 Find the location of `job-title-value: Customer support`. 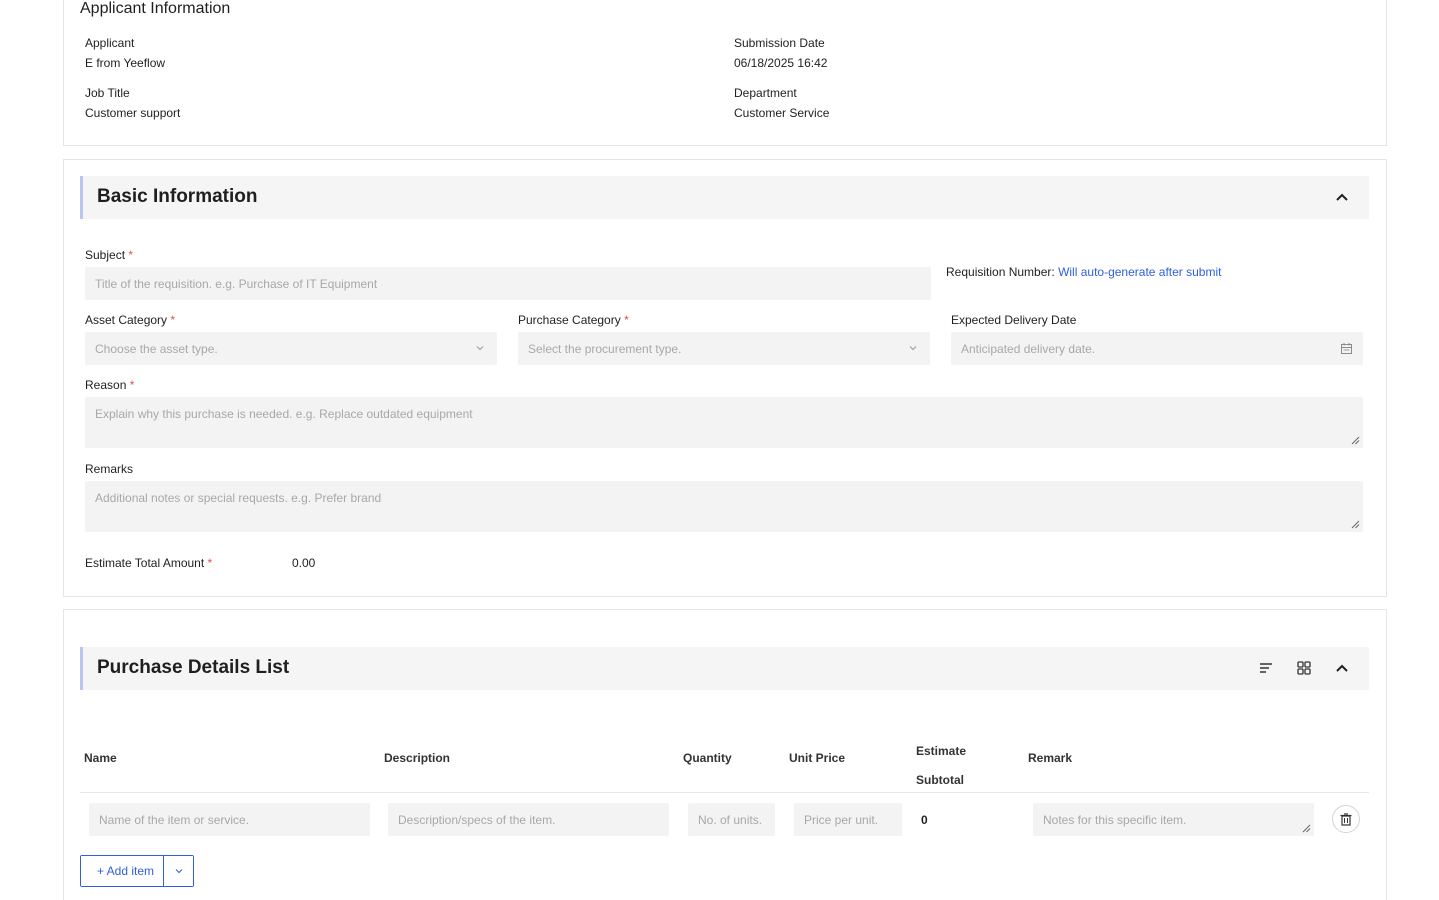

job-title-value: Customer support is located at coordinates (133, 113).